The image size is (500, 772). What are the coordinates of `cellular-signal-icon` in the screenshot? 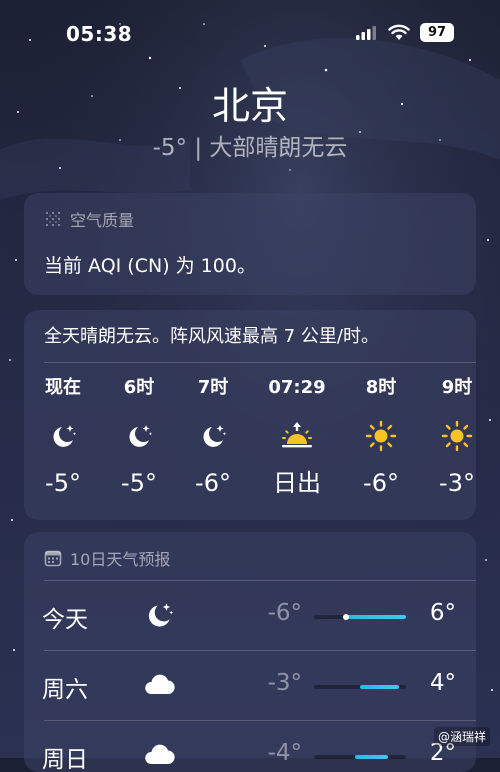 It's located at (366, 33).